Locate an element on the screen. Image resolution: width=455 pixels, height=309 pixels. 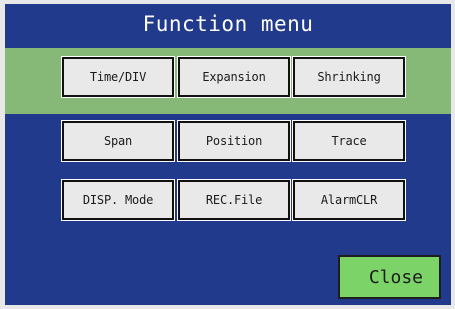
position-button: Position is located at coordinates (234, 141).